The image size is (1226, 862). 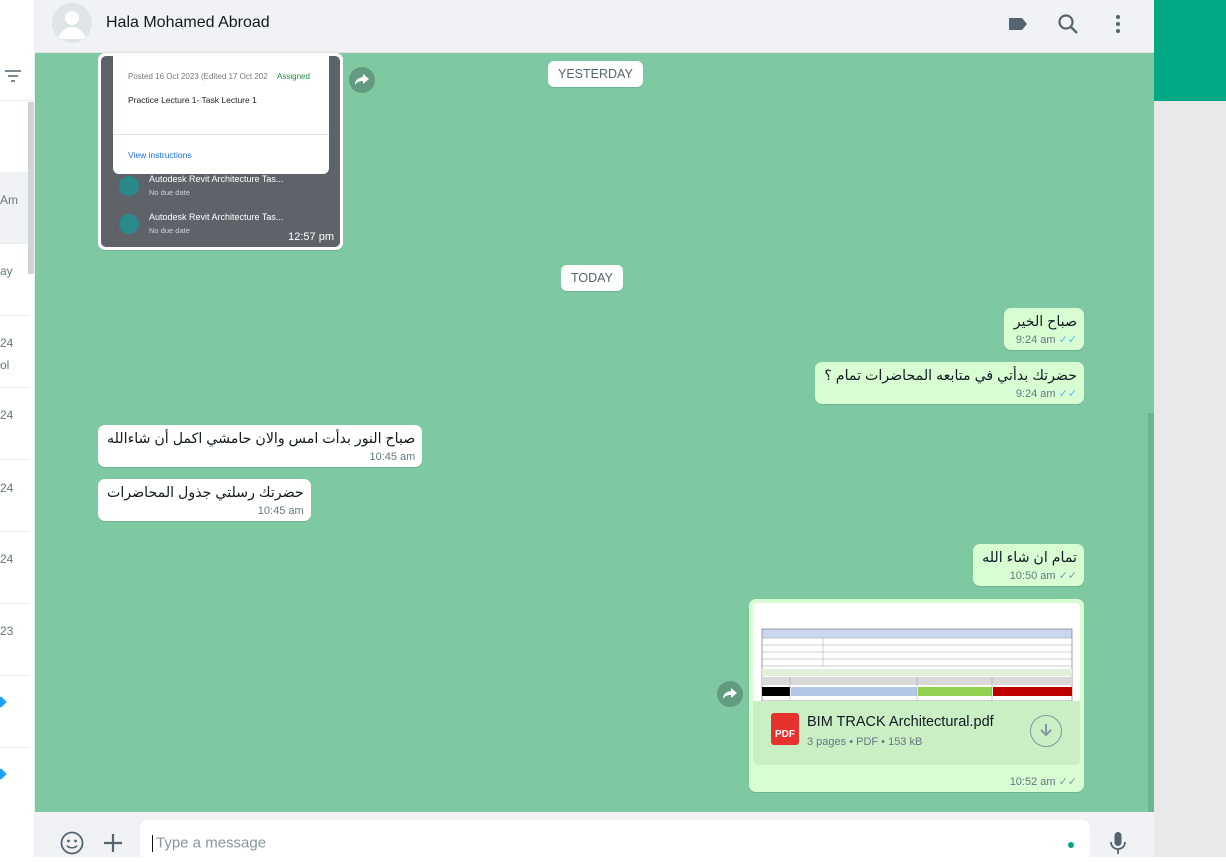 What do you see at coordinates (1190, 50) in the screenshot?
I see `brand-banner` at bounding box center [1190, 50].